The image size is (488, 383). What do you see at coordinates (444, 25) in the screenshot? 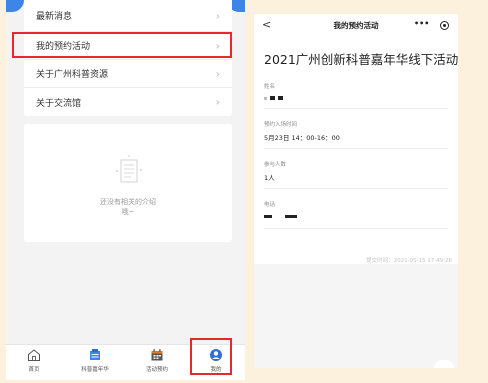
I see `close-target-icon` at bounding box center [444, 25].